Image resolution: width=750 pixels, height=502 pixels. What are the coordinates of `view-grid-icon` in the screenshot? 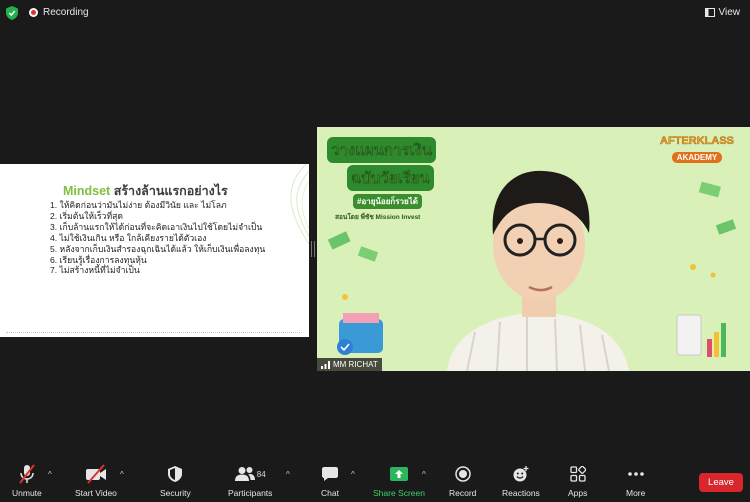 It's located at (709, 12).